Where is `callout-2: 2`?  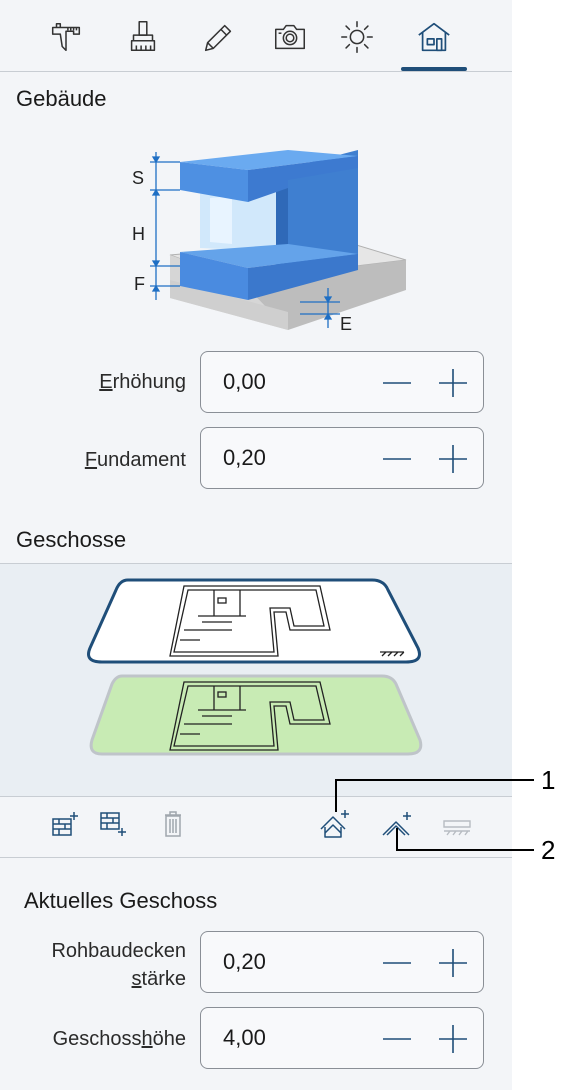
callout-2: 2 is located at coordinates (548, 850).